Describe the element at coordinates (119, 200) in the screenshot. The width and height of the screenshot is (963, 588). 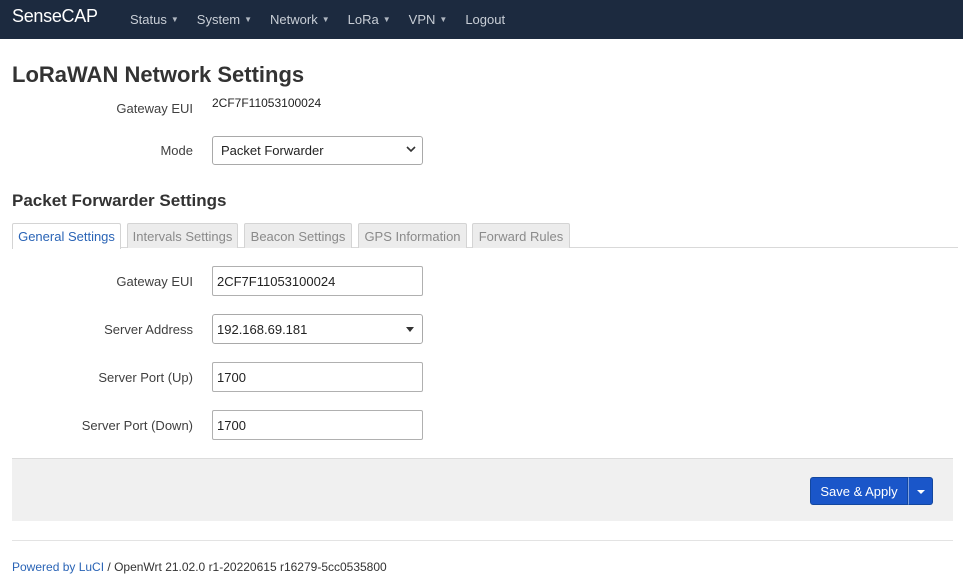
I see `section-title: Packet Forwarder Settings` at that location.